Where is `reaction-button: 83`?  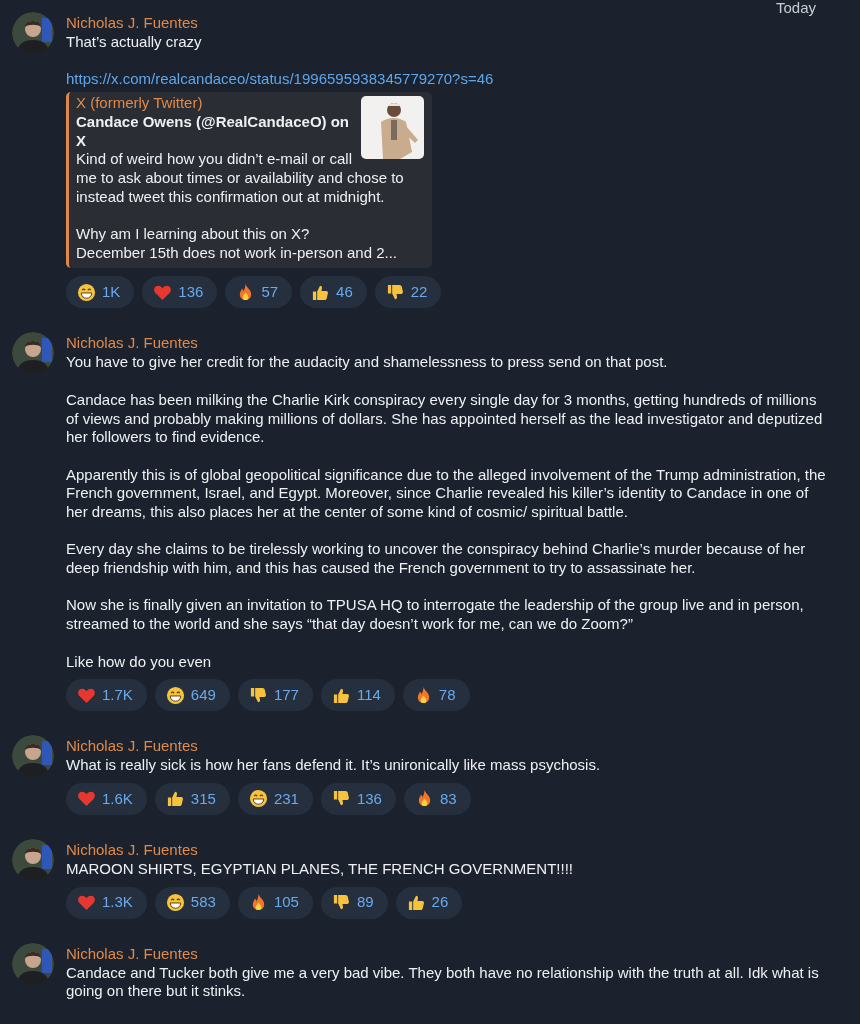 reaction-button: 83 is located at coordinates (437, 799).